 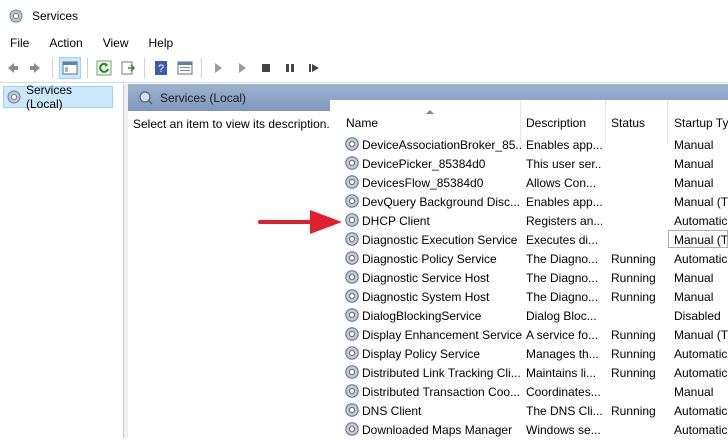 I want to click on service-name: Downloaded Maps Manager, so click(x=437, y=430).